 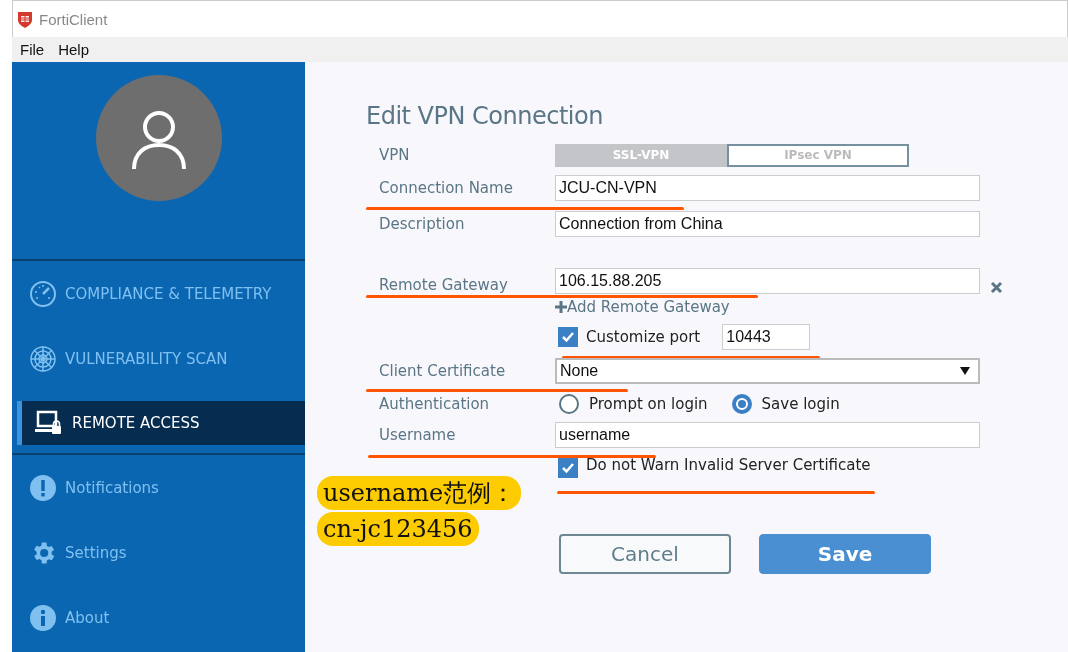 What do you see at coordinates (43, 358) in the screenshot?
I see `radar-icon` at bounding box center [43, 358].